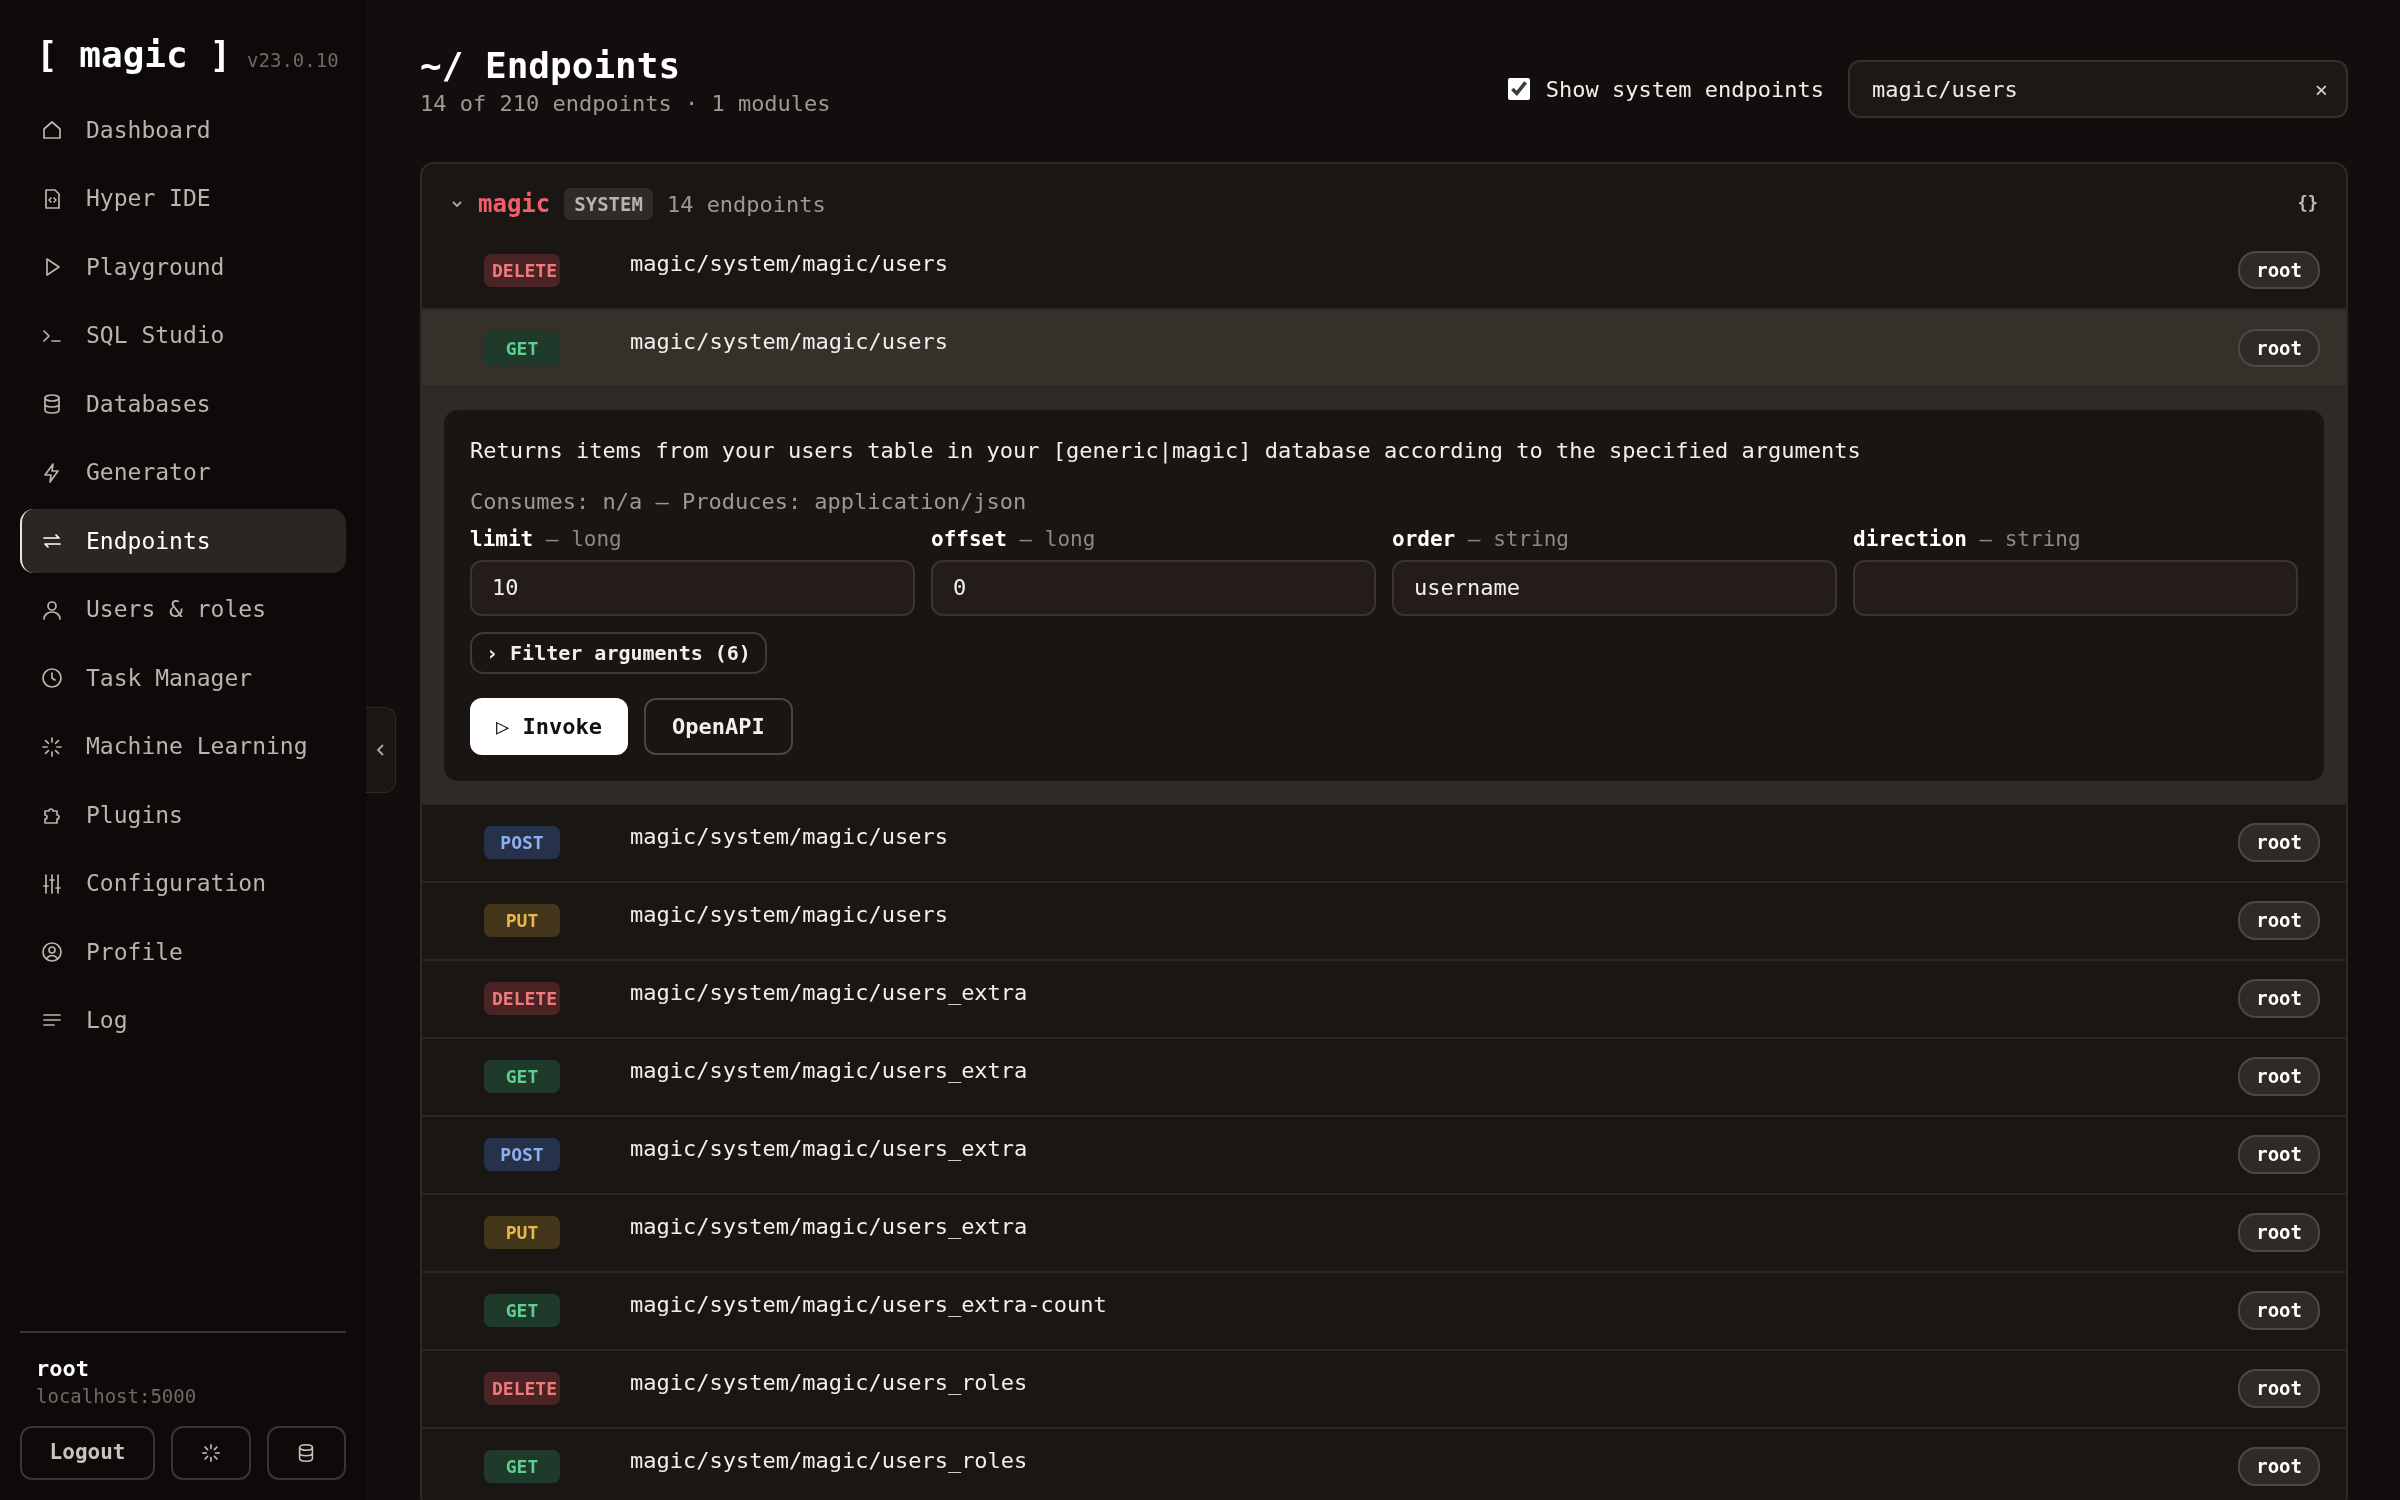 This screenshot has width=2400, height=1500. I want to click on sidebar-item: Log, so click(183, 1020).